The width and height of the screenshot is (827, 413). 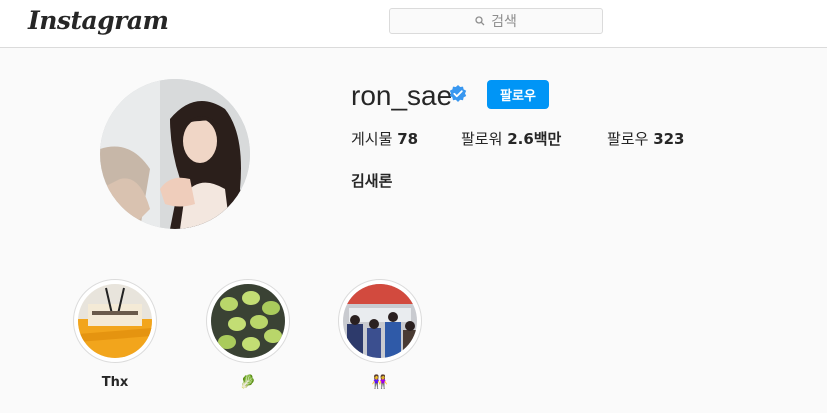 I want to click on instagram-logo: Instagram, so click(x=98, y=20).